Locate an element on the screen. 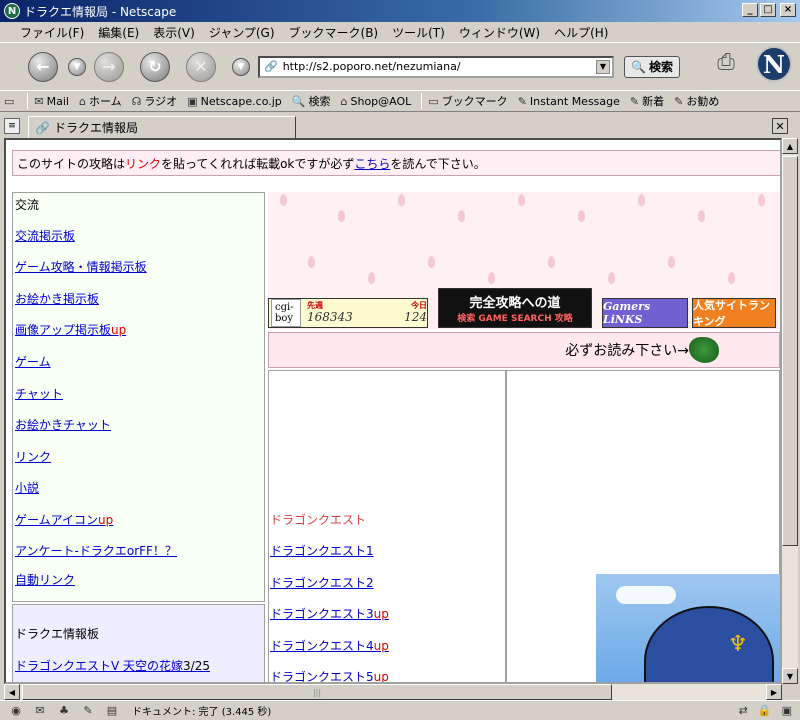 The height and width of the screenshot is (720, 800). vertical-scrollbar: ▲ ▼ is located at coordinates (790, 411).